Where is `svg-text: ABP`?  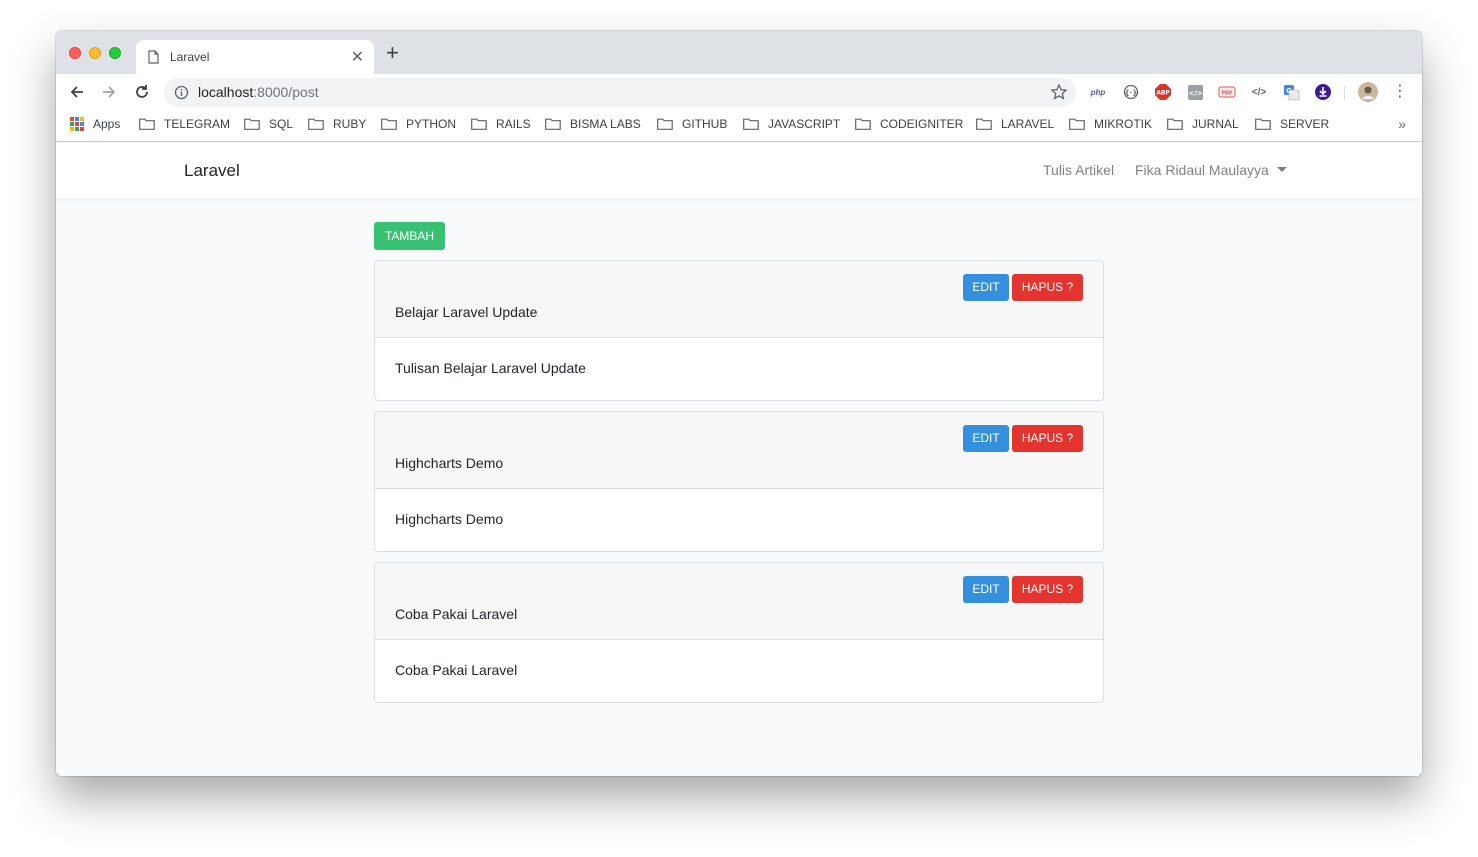 svg-text: ABP is located at coordinates (1163, 93).